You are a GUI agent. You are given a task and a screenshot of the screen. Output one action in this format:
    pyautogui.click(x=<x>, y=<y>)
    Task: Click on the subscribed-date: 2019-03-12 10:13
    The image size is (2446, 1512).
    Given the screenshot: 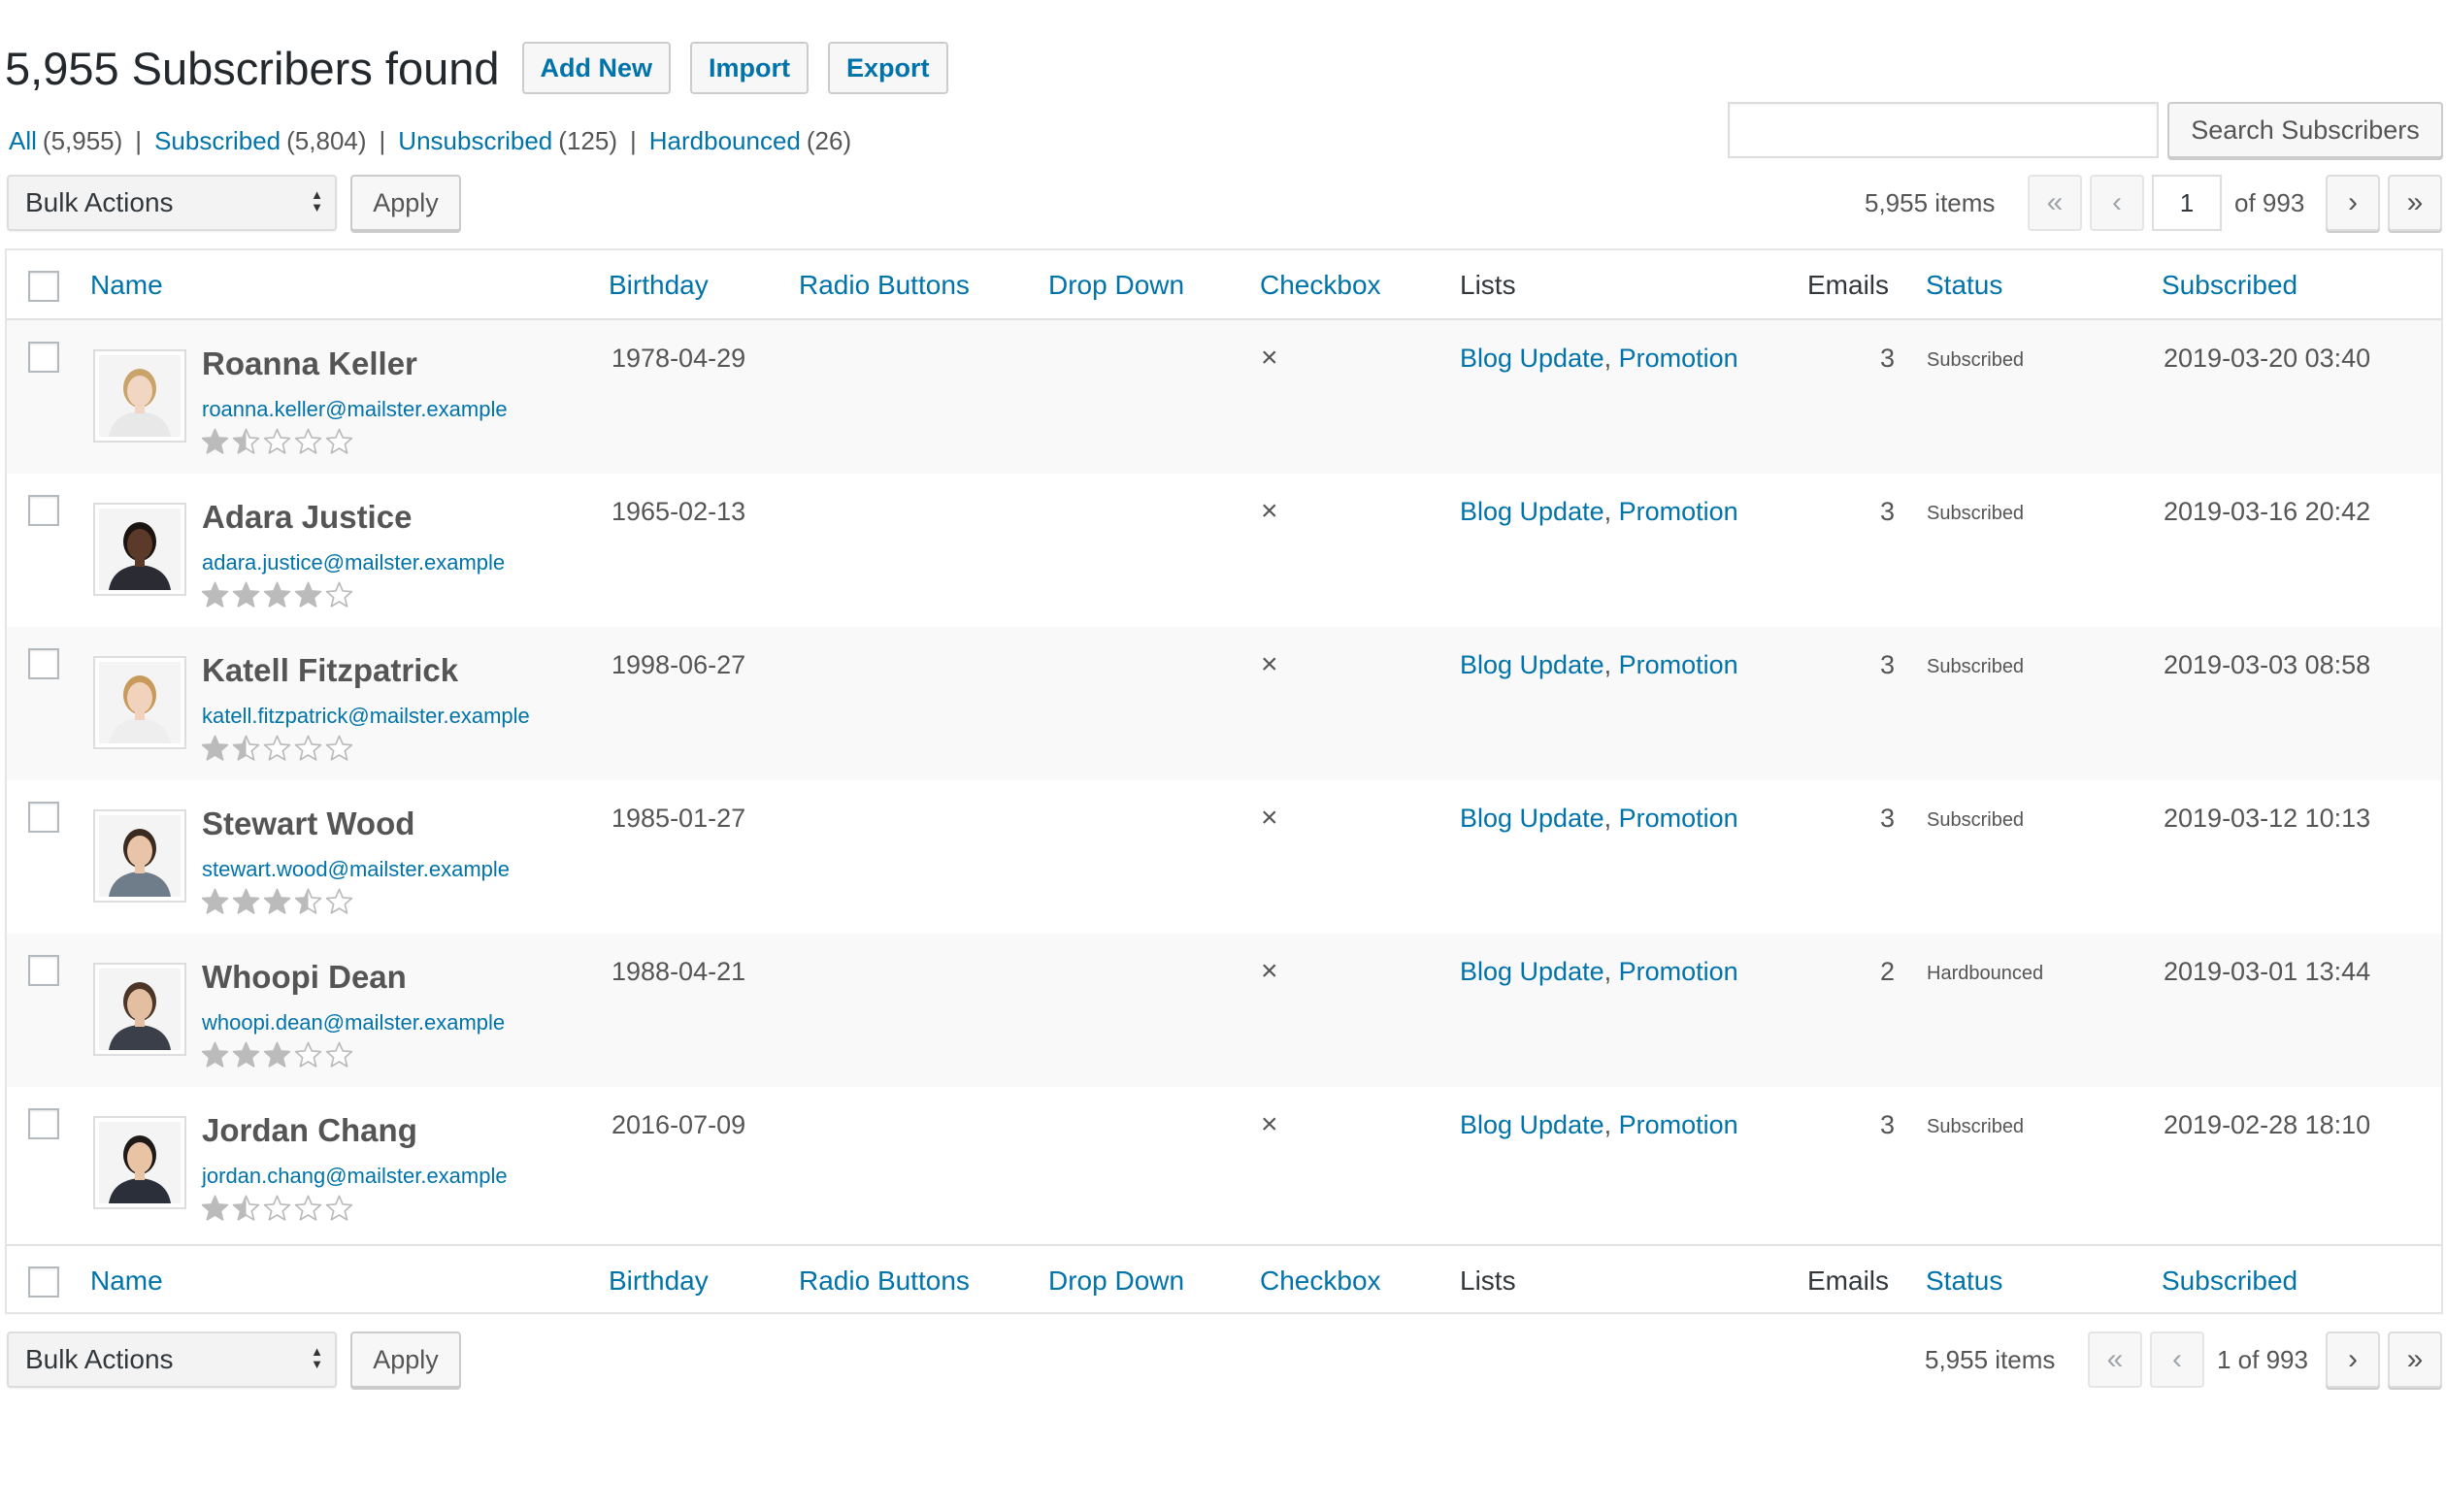 What is the action you would take?
    pyautogui.click(x=2267, y=819)
    